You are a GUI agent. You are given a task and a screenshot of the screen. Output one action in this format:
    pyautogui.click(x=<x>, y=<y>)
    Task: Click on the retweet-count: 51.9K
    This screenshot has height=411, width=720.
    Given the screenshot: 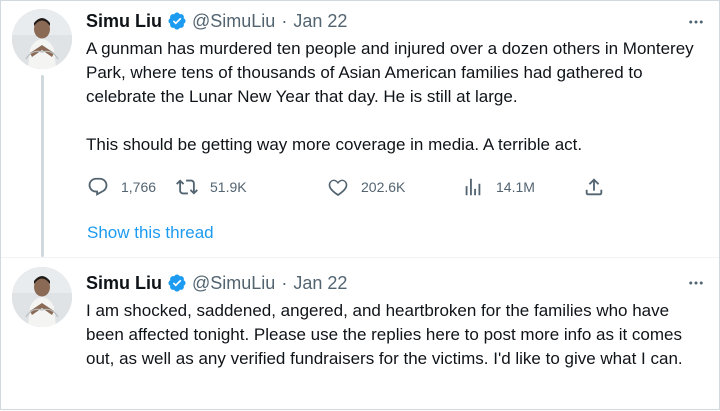 What is the action you would take?
    pyautogui.click(x=228, y=187)
    